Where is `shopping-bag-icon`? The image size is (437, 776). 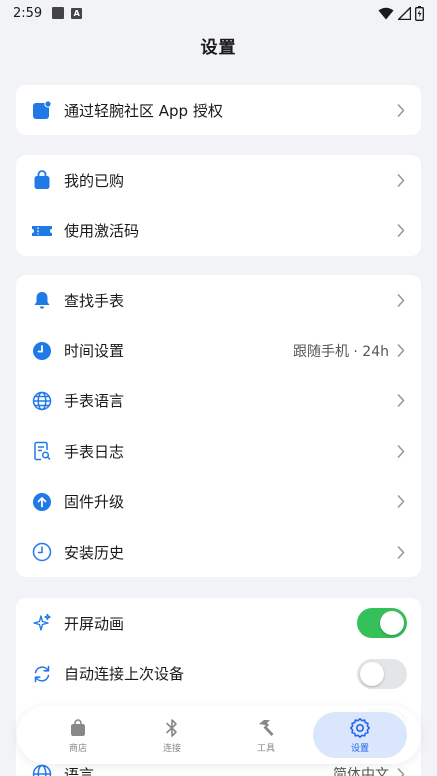 shopping-bag-icon is located at coordinates (42, 180).